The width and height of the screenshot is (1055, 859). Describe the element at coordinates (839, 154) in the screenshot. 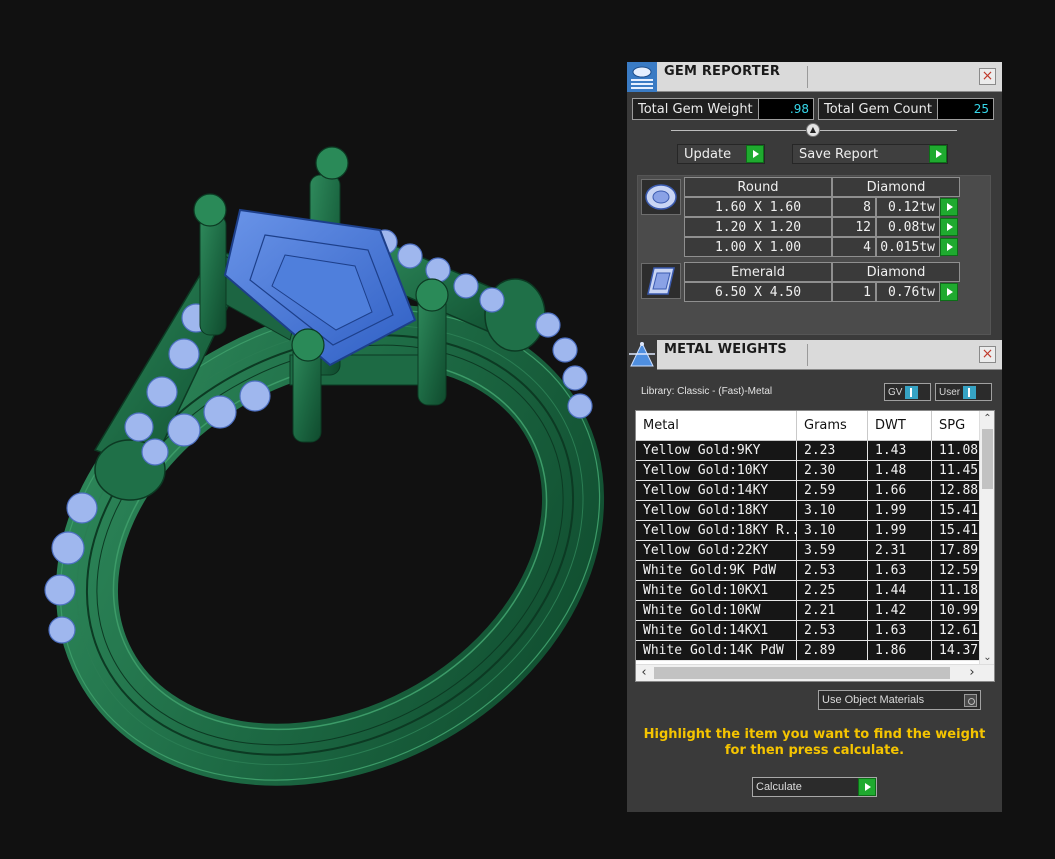

I see `save-report-button-label: Save Report` at that location.